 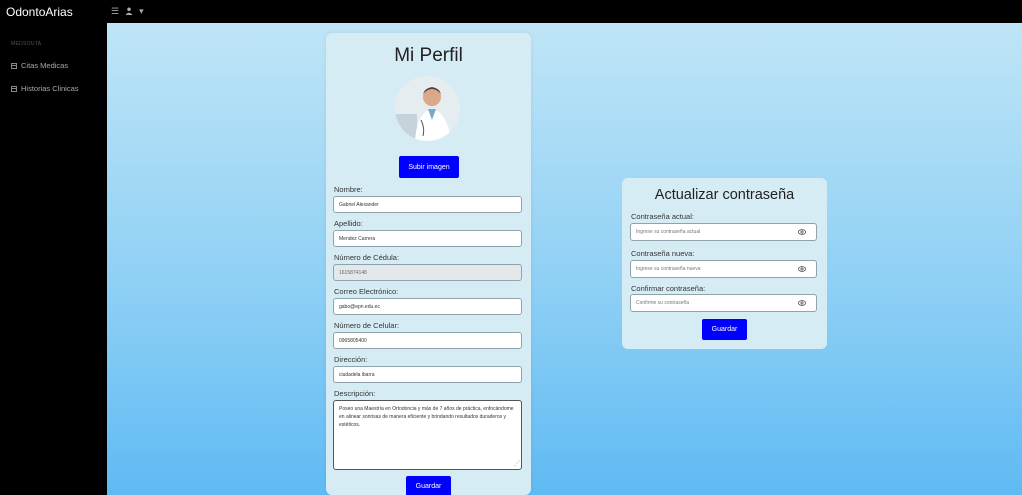 What do you see at coordinates (723, 303) in the screenshot?
I see `confirm-password-field: Confirme su contraseña` at bounding box center [723, 303].